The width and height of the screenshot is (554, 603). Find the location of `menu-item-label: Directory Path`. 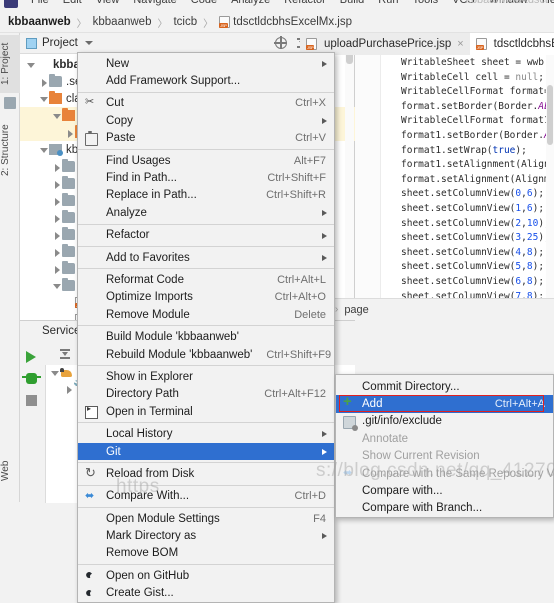

menu-item-label: Directory Path is located at coordinates (142, 394).